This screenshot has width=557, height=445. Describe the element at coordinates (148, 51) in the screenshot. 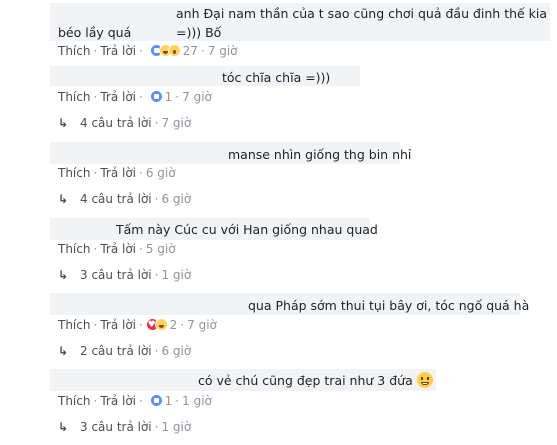

I see `comment-actions: Thích · Trả lời · 27 · 7 giờ` at that location.